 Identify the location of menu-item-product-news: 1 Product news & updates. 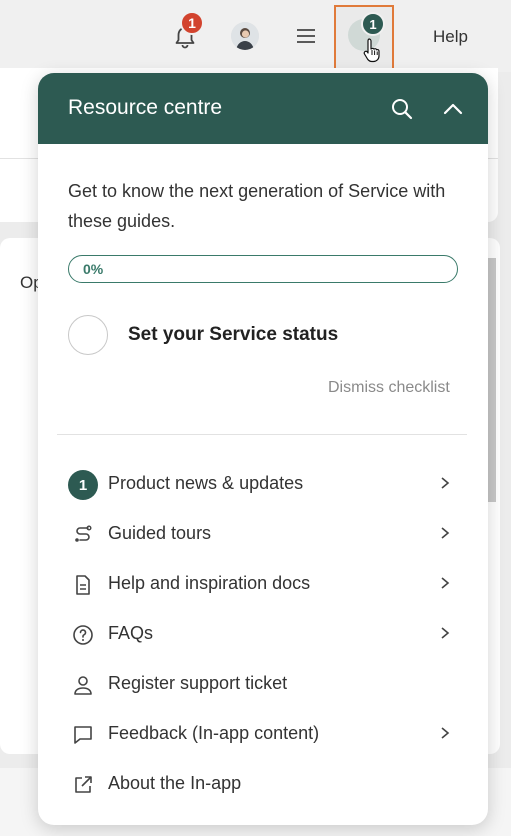
(263, 482).